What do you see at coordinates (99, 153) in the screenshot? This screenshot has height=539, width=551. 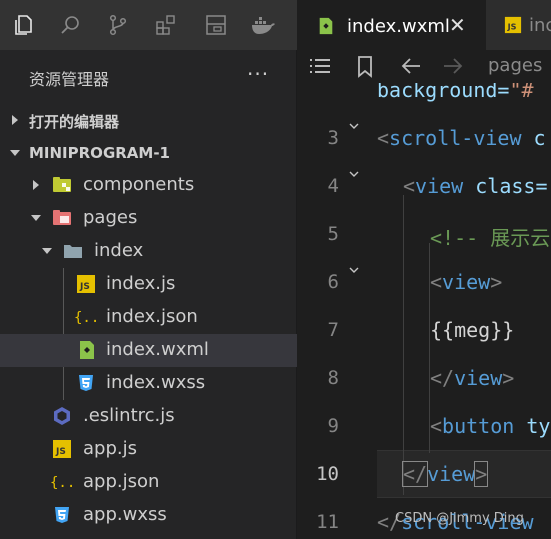 I see `section-project-label: MINIPROGRAM-1` at bounding box center [99, 153].